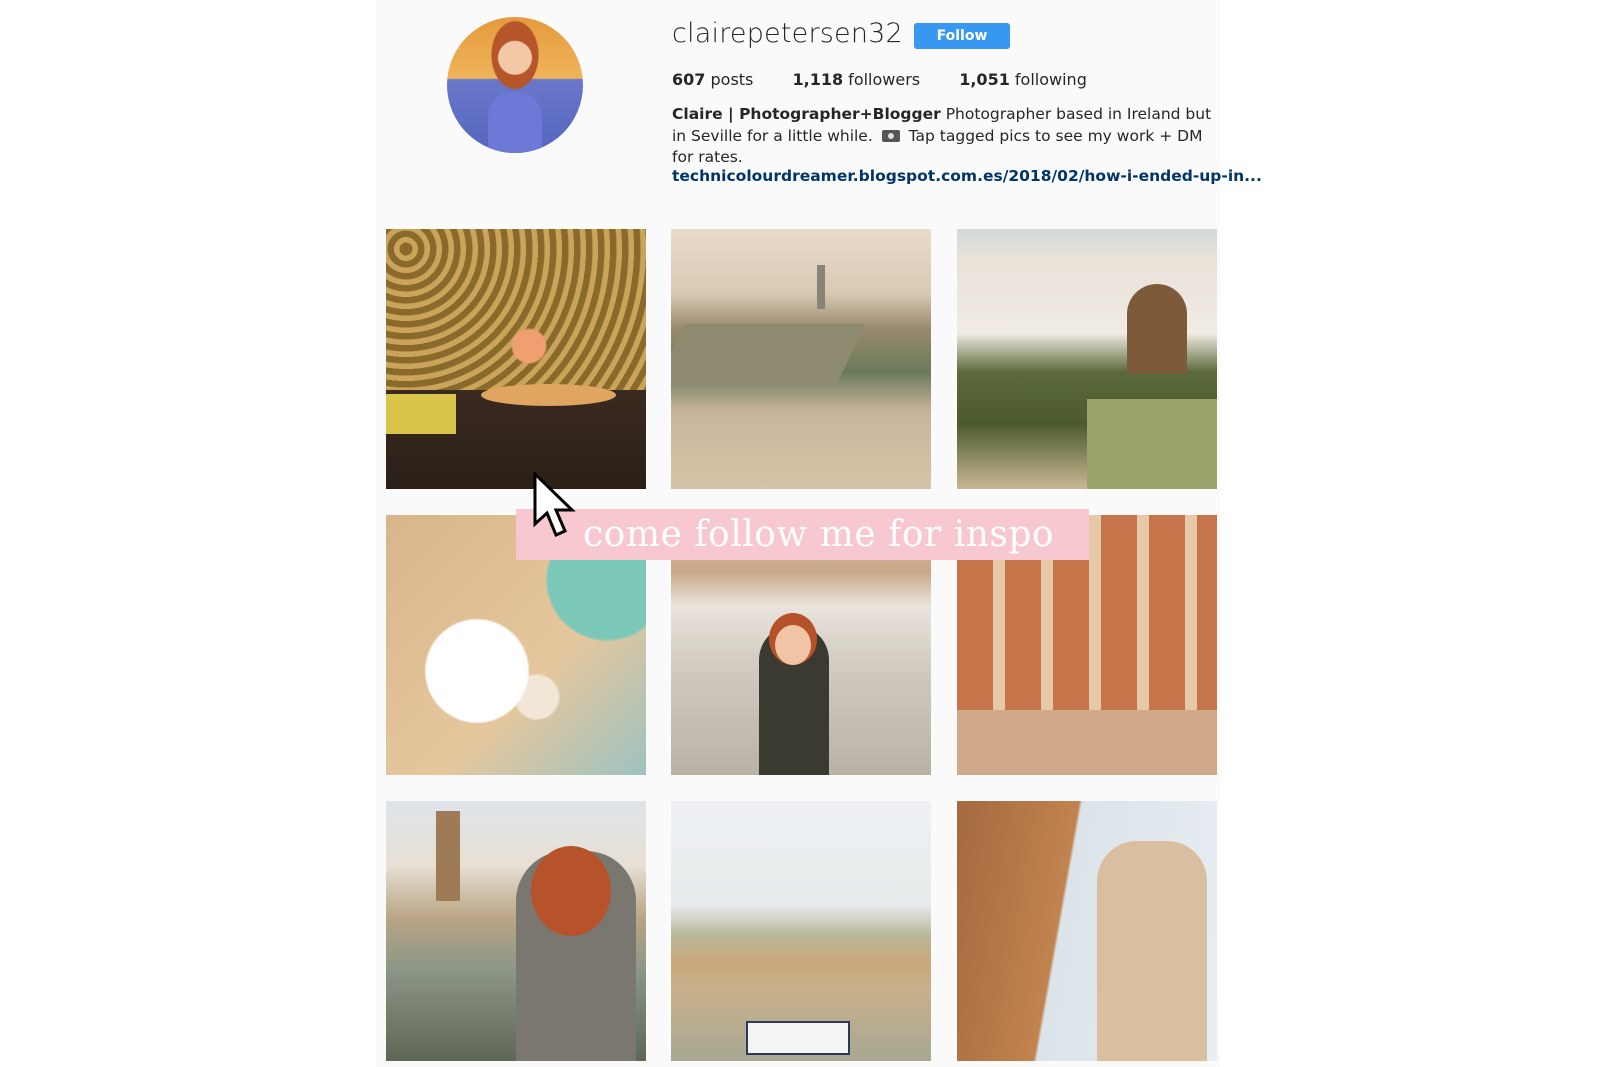 This screenshot has height=1067, width=1600. What do you see at coordinates (806, 114) in the screenshot?
I see `bio-name: Claire | Photographer+Blogger` at bounding box center [806, 114].